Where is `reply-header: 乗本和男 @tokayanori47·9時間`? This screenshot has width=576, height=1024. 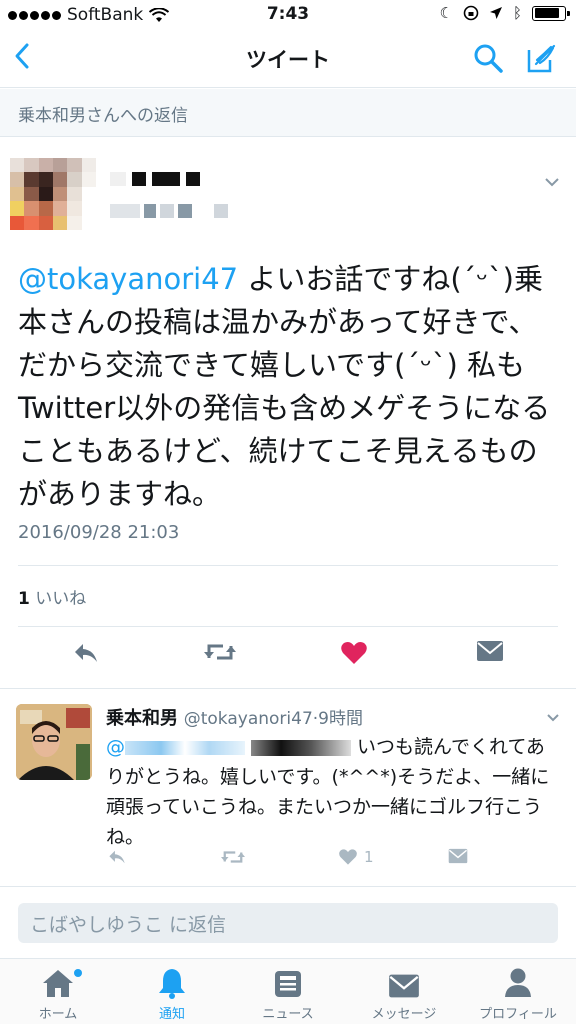 reply-header: 乗本和男 @tokayanori47·9時間 is located at coordinates (234, 717).